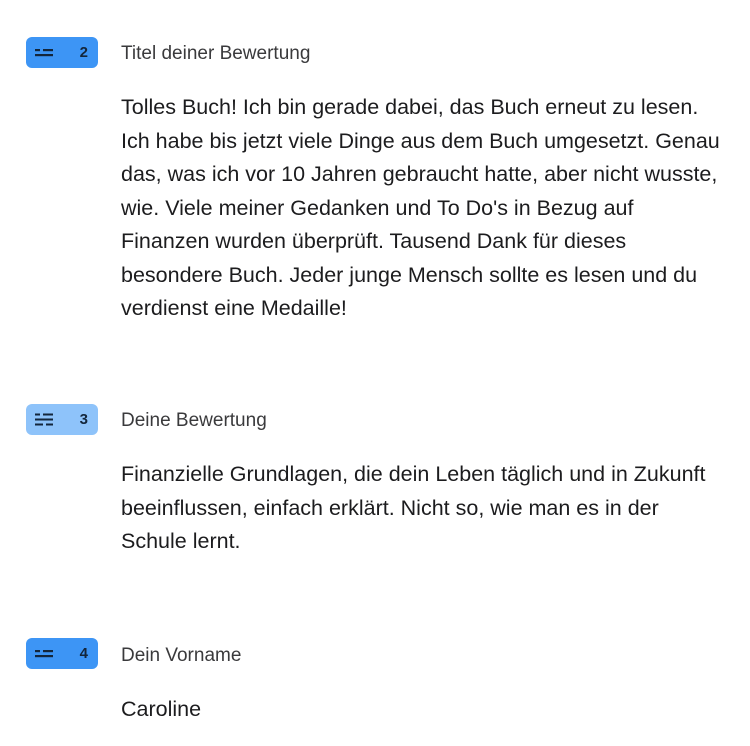  I want to click on question-label: Titel deiner Bewertung, so click(216, 53).